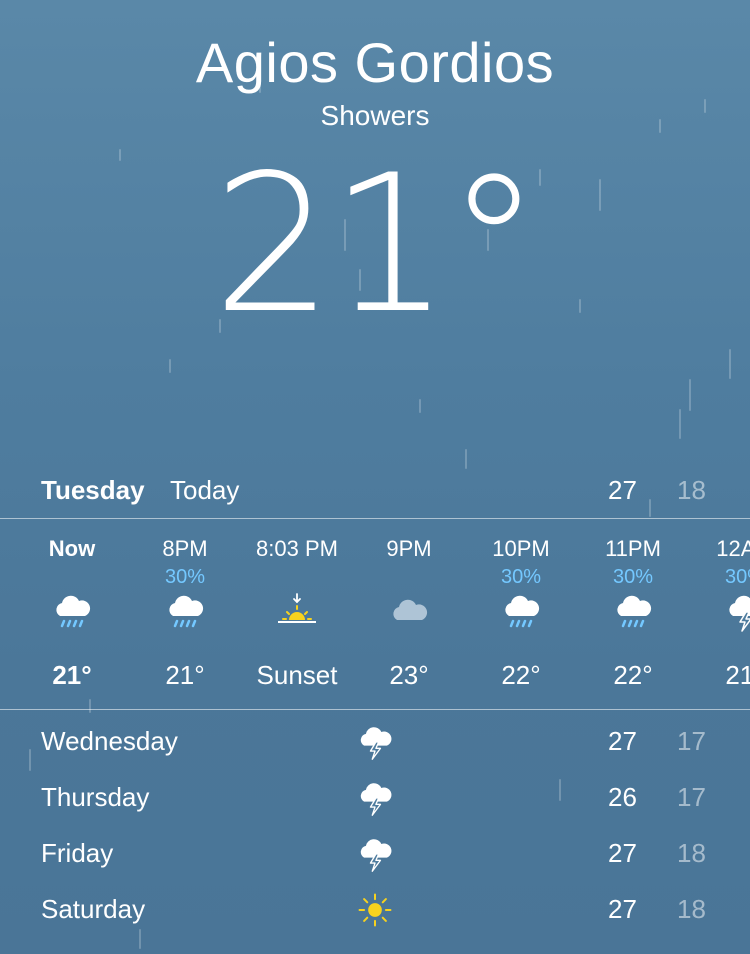 The height and width of the screenshot is (954, 750). What do you see at coordinates (109, 741) in the screenshot?
I see `daily-day: Wednesday` at bounding box center [109, 741].